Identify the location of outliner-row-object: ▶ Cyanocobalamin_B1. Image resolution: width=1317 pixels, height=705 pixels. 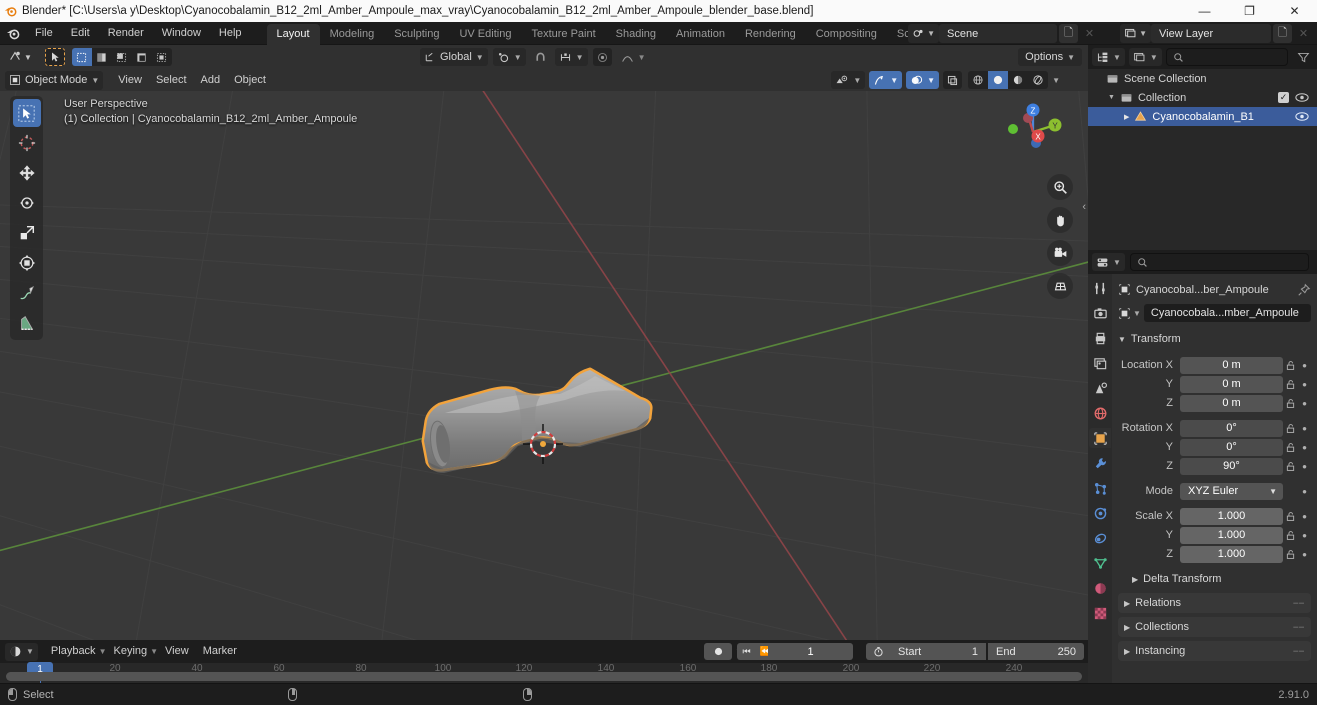
(1202, 116).